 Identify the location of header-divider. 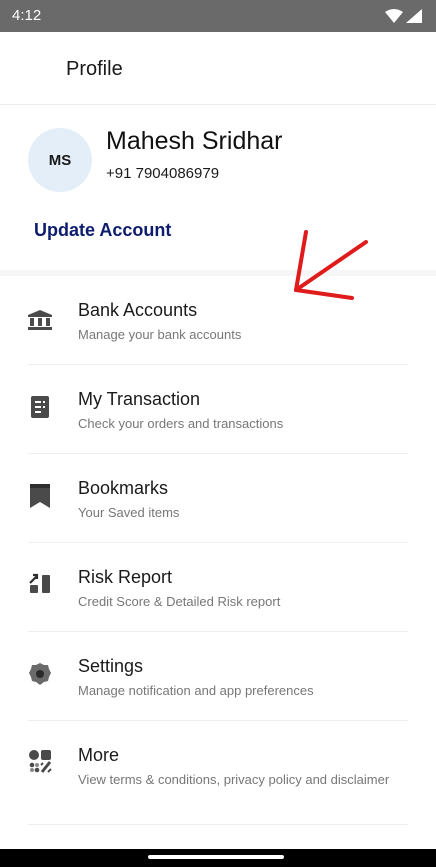
(218, 104).